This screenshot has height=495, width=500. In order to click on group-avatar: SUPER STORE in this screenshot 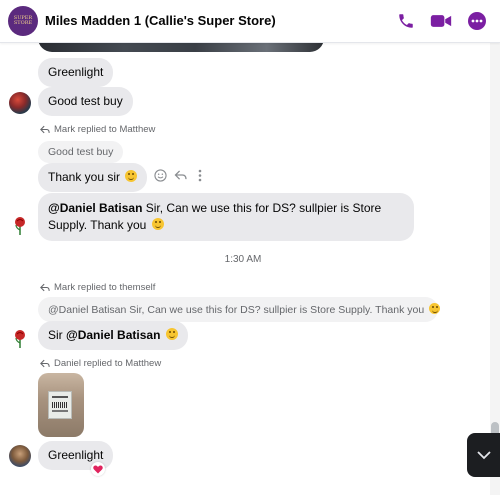, I will do `click(23, 21)`.